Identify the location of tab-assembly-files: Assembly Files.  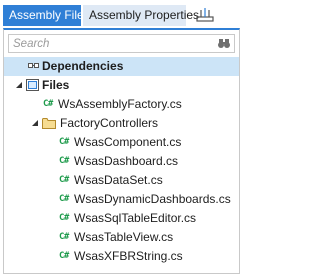
(46, 15).